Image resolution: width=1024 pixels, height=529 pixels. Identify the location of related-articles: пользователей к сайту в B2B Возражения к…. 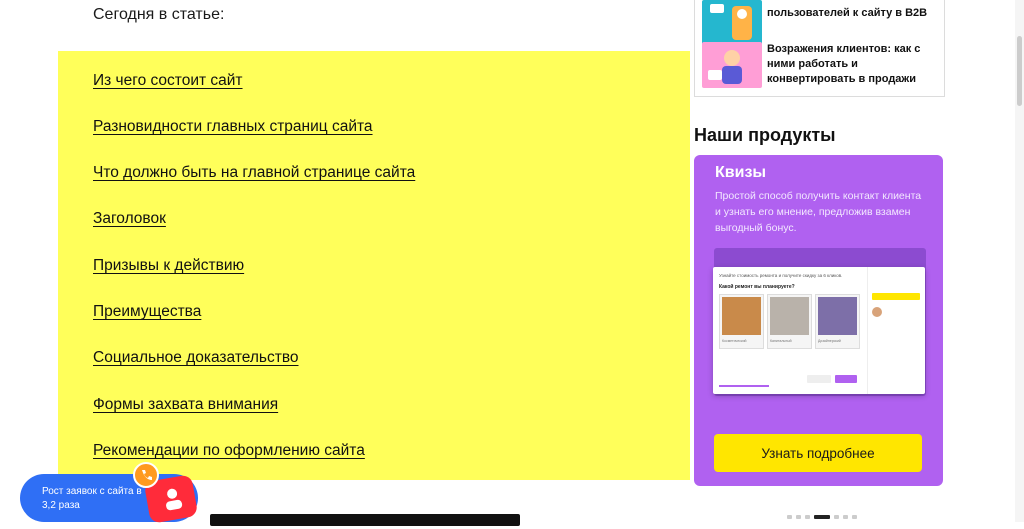
(819, 48).